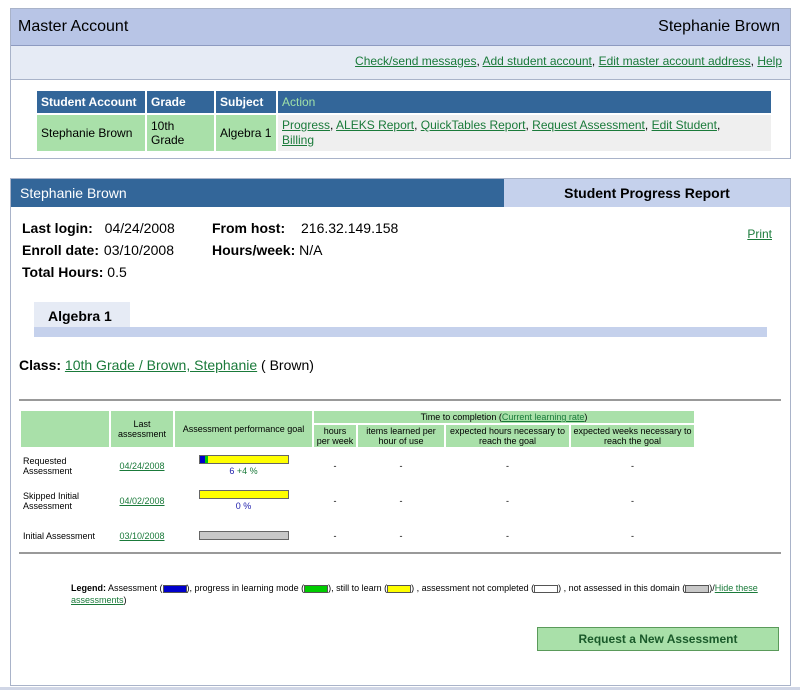 This screenshot has width=800, height=690. I want to click on row-label: Requested Assessment, so click(48, 465).